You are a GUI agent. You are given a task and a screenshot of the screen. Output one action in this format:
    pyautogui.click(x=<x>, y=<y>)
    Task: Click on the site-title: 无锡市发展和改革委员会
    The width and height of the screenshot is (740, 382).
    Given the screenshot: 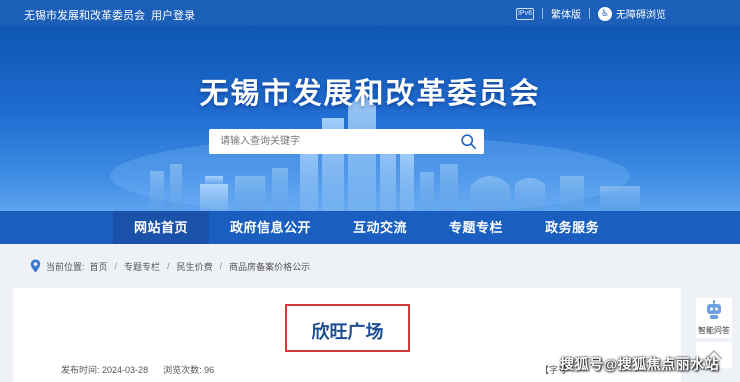 What is the action you would take?
    pyautogui.click(x=370, y=94)
    